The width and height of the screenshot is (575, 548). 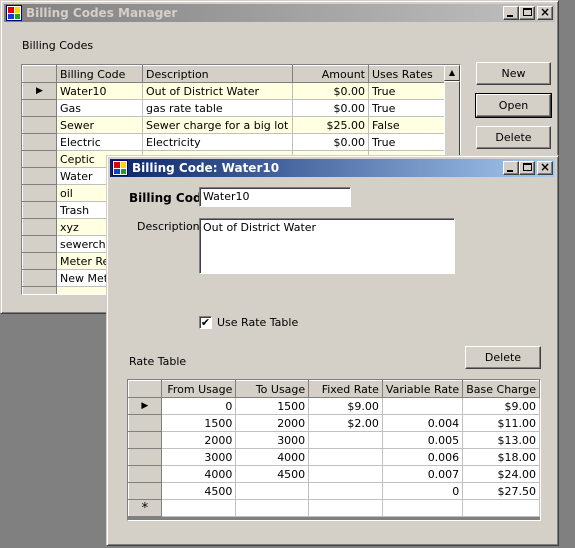 I want to click on column-header-description: Description, so click(x=217, y=74).